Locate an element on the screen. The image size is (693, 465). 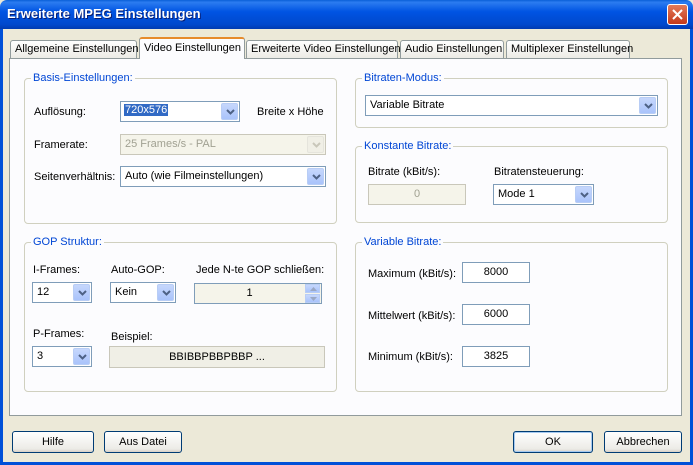
bitrate-control-label: Bitratensteuerung: is located at coordinates (539, 172).